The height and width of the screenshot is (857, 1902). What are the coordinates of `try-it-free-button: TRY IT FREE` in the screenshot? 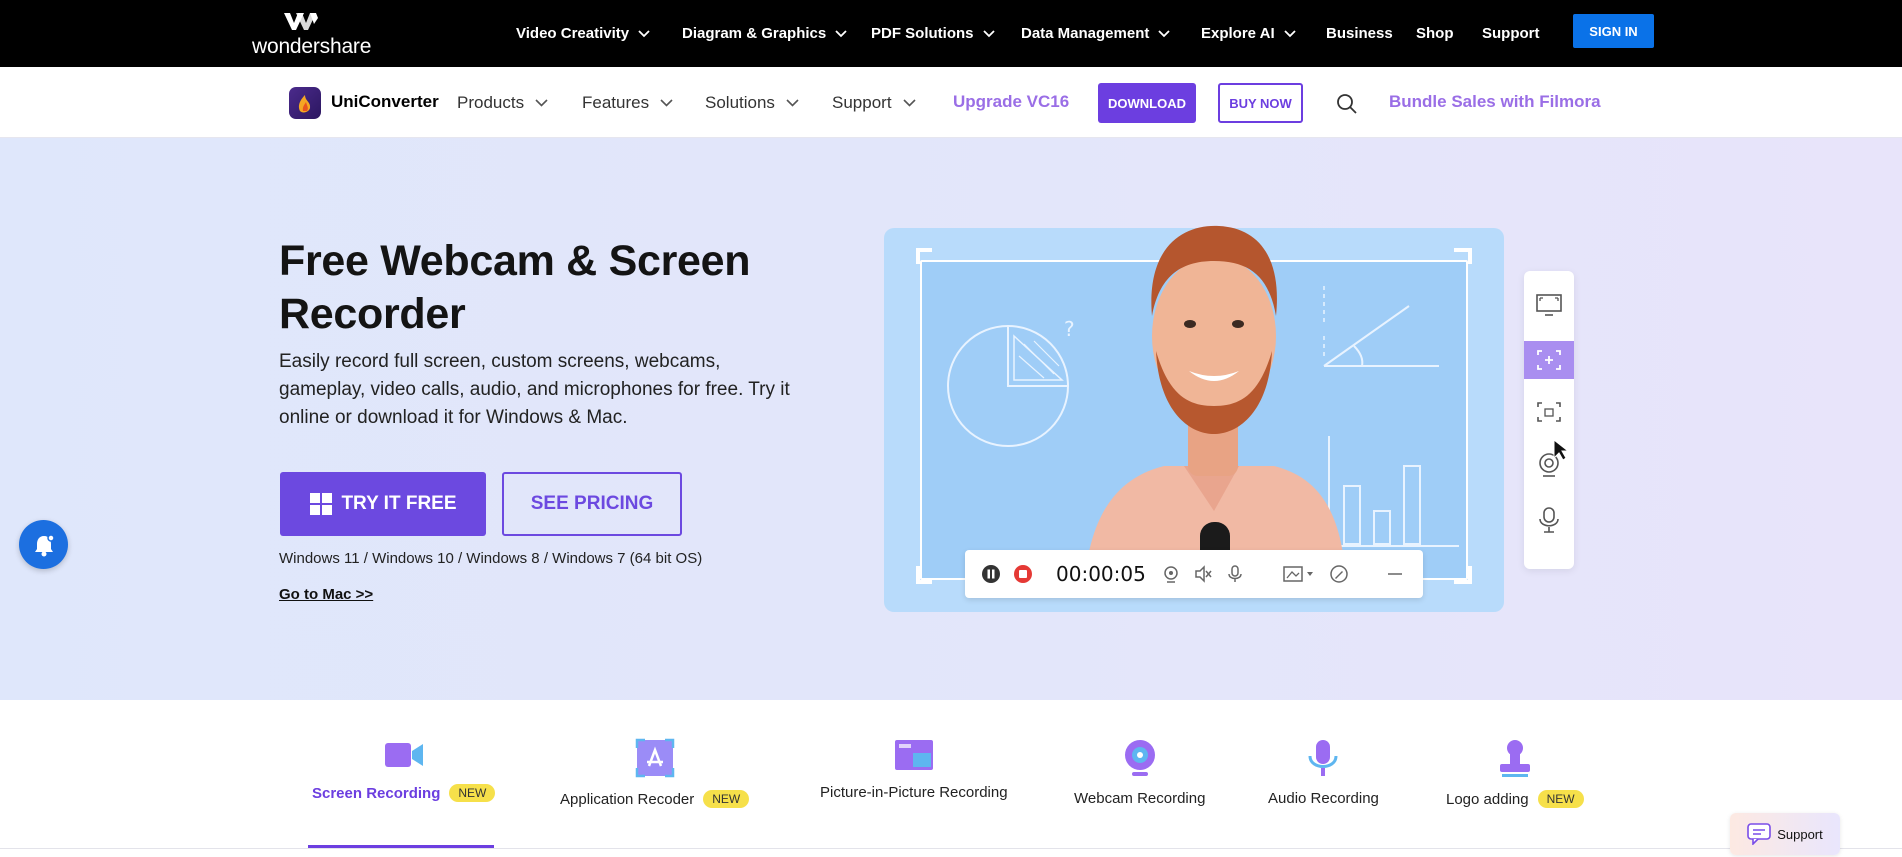 It's located at (383, 504).